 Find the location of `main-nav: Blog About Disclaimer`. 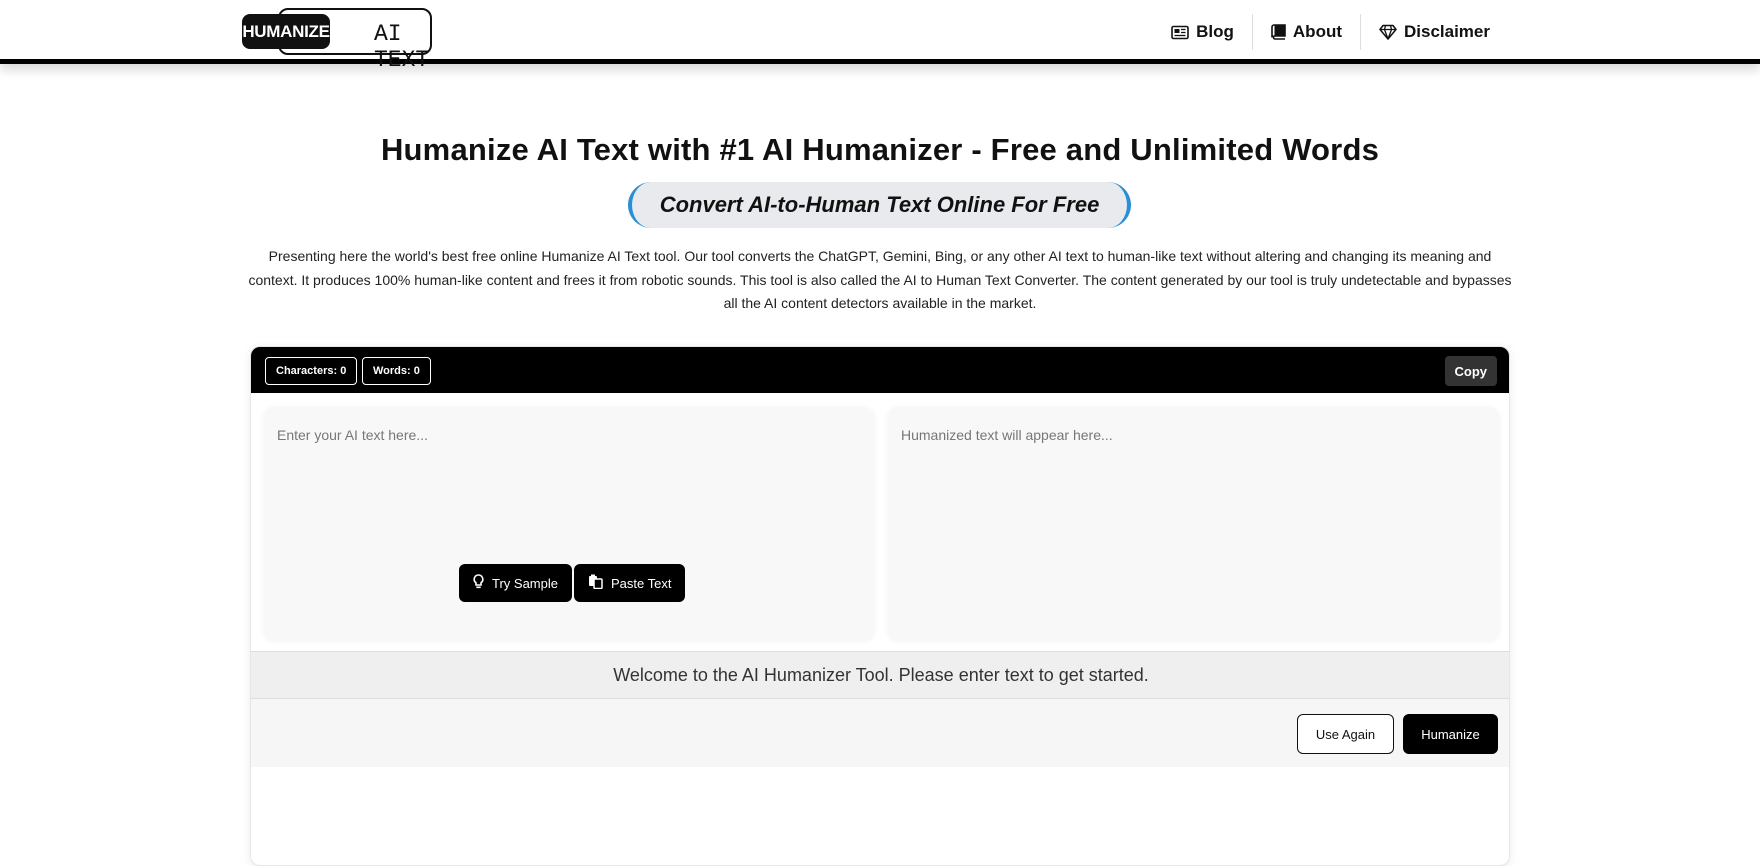

main-nav: Blog About Disclaimer is located at coordinates (1330, 32).